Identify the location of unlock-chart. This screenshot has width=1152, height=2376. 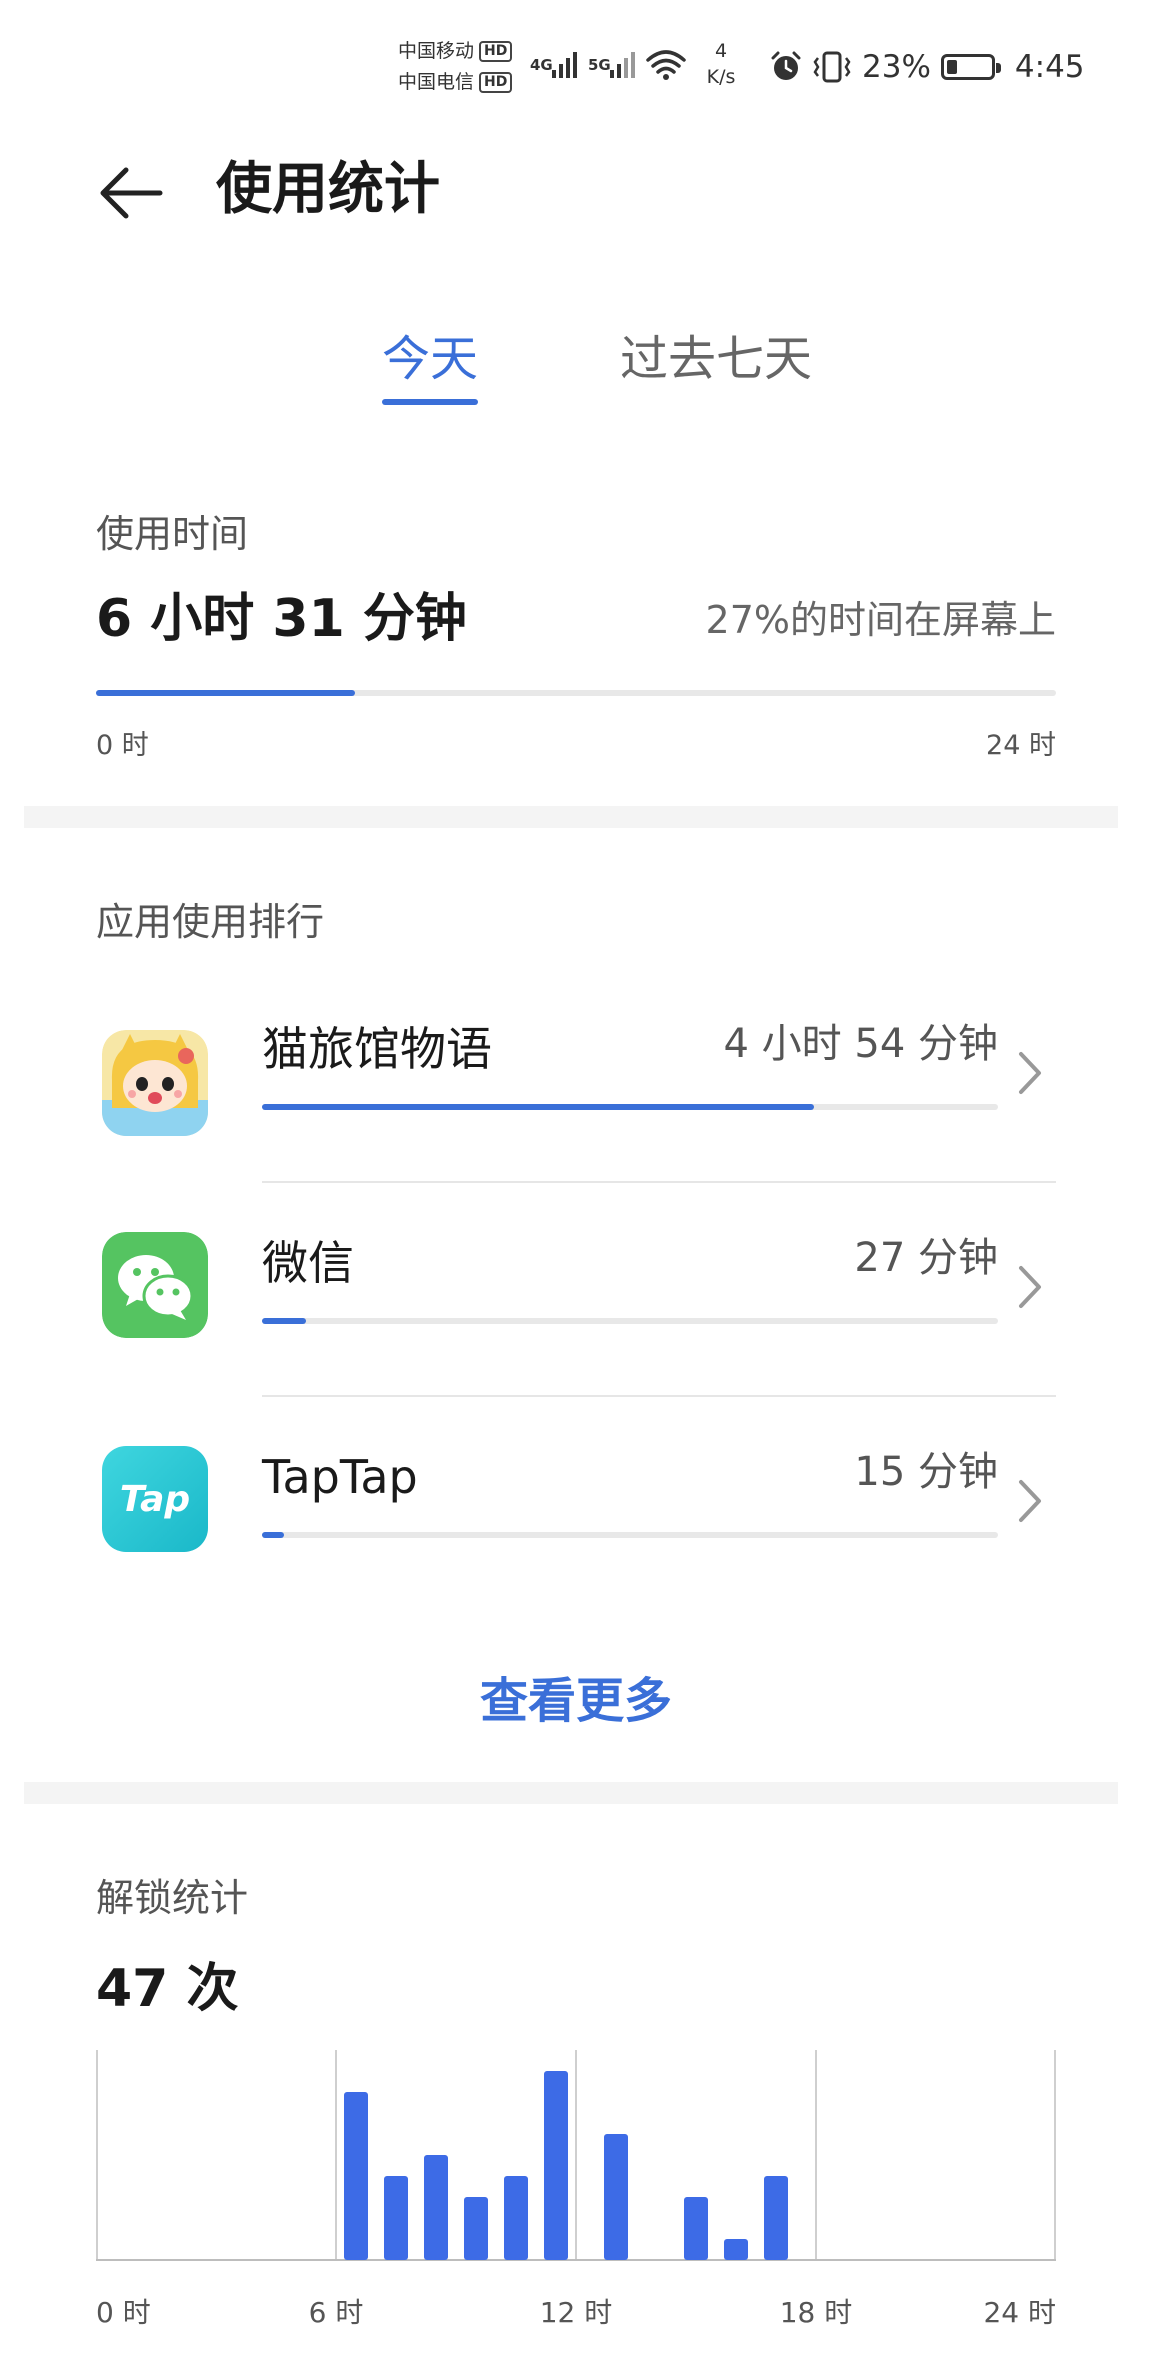
(576, 2155).